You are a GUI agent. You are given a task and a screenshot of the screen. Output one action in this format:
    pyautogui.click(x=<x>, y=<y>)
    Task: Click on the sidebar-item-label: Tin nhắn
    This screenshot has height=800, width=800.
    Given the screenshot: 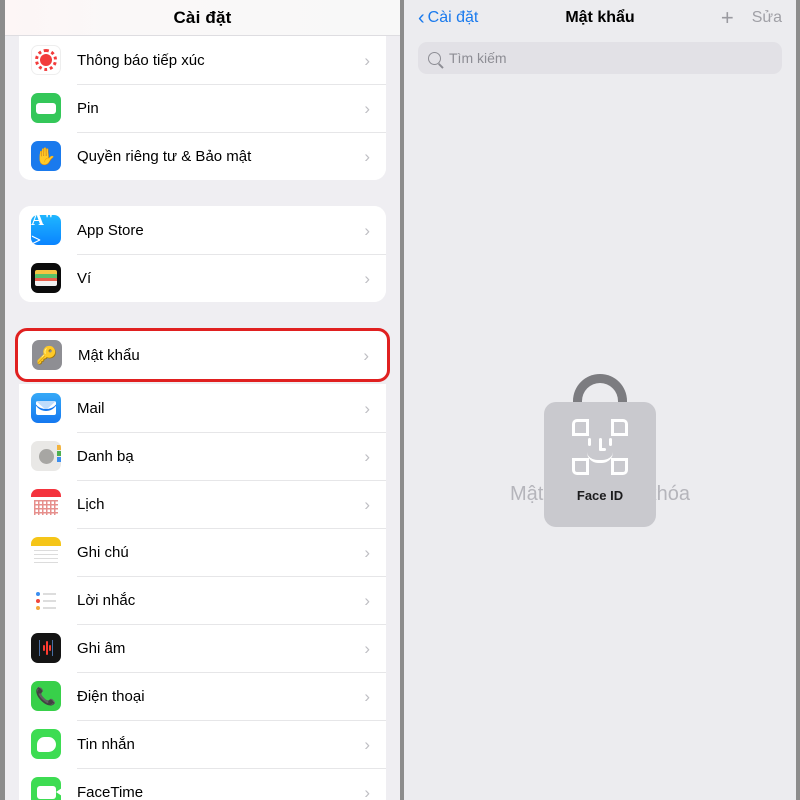 What is the action you would take?
    pyautogui.click(x=106, y=744)
    